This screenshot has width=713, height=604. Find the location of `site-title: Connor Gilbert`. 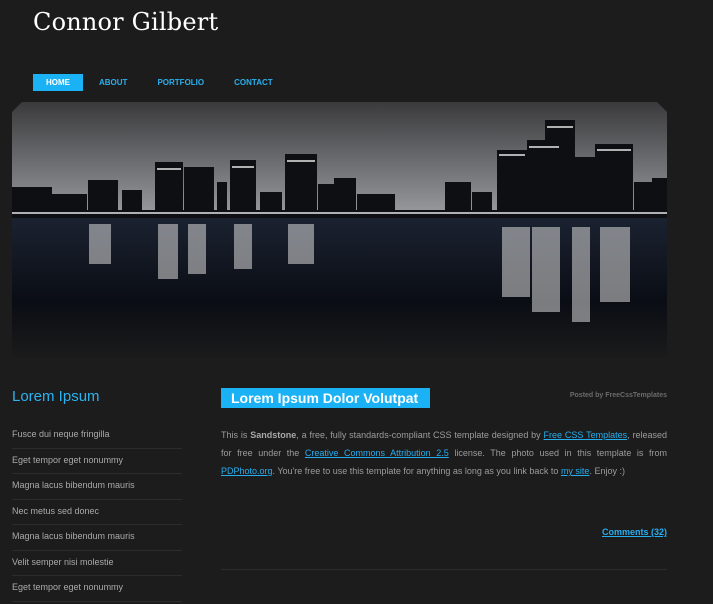

site-title: Connor Gilbert is located at coordinates (126, 22).